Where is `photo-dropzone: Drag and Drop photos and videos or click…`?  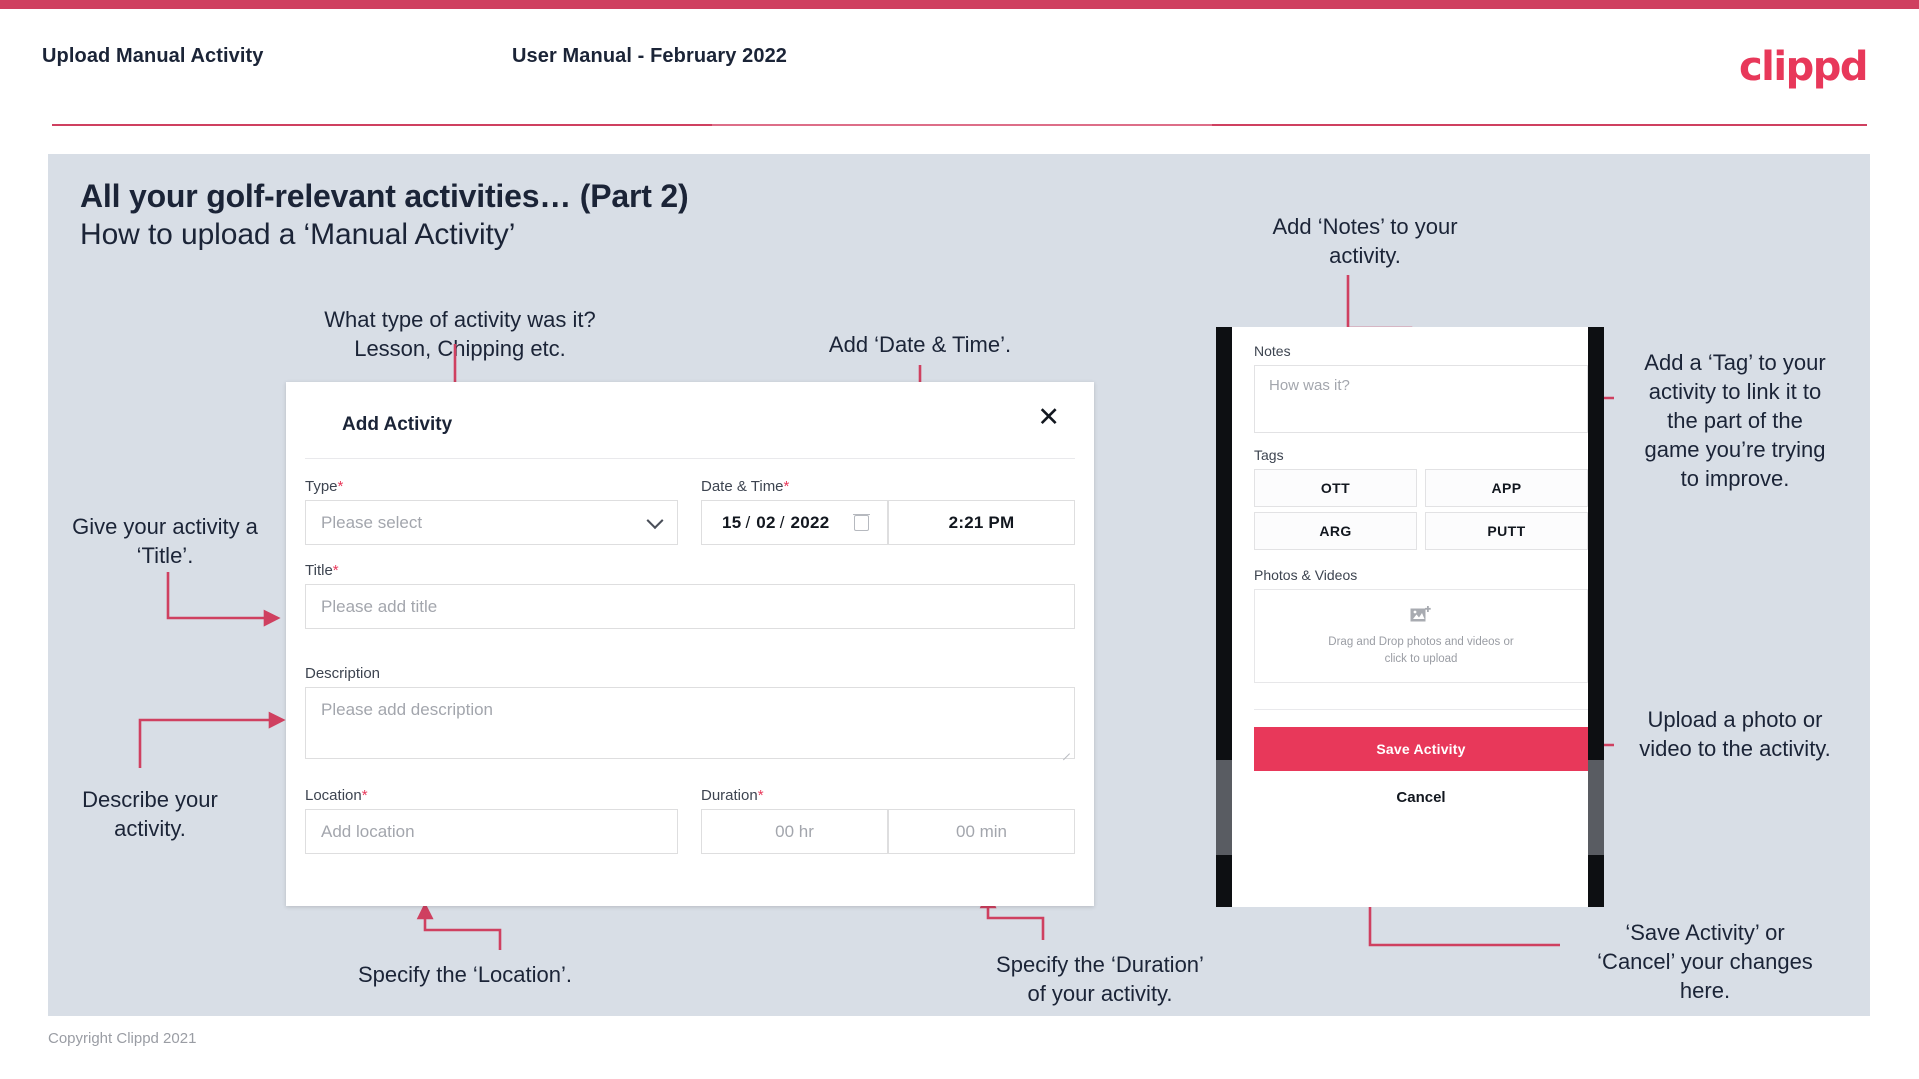
photo-dropzone: Drag and Drop photos and videos or click… is located at coordinates (1421, 636).